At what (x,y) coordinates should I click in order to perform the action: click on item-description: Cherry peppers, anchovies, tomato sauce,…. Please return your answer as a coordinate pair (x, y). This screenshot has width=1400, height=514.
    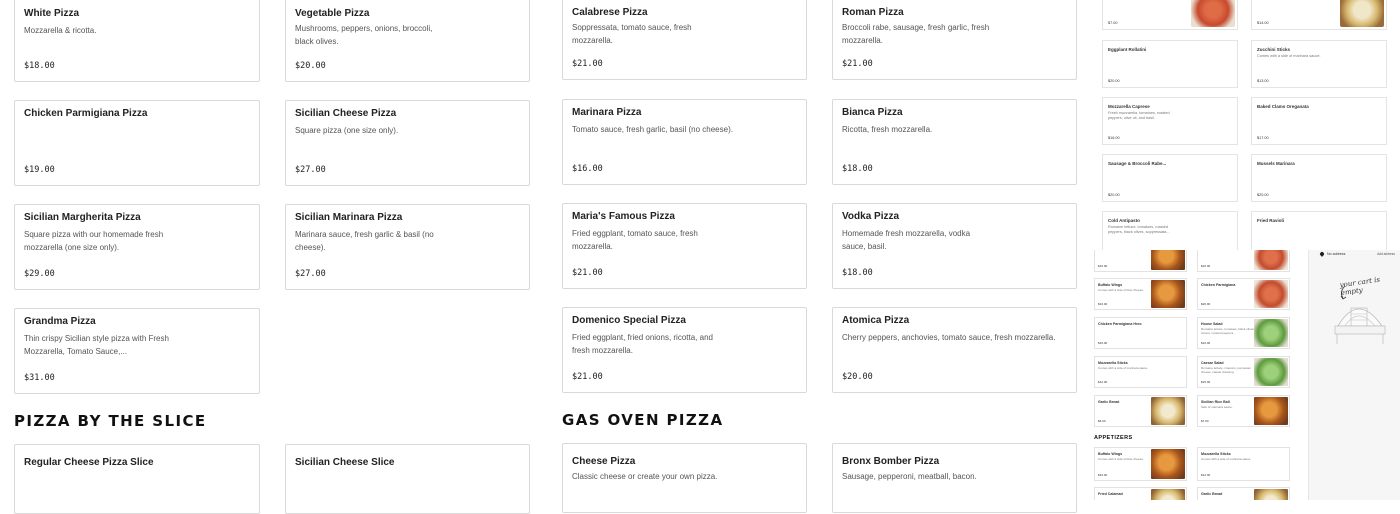
    Looking at the image, I should click on (949, 337).